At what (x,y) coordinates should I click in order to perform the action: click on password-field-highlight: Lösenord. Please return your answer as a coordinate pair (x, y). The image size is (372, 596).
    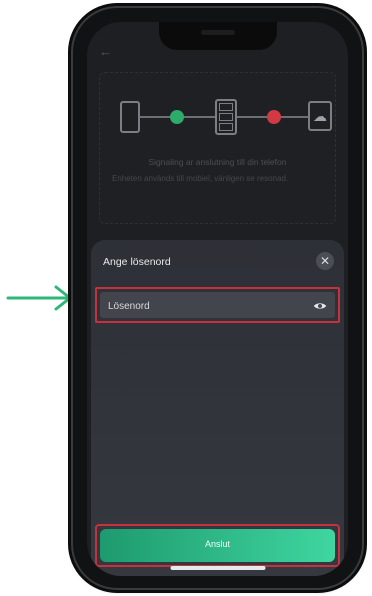
    Looking at the image, I should click on (217, 305).